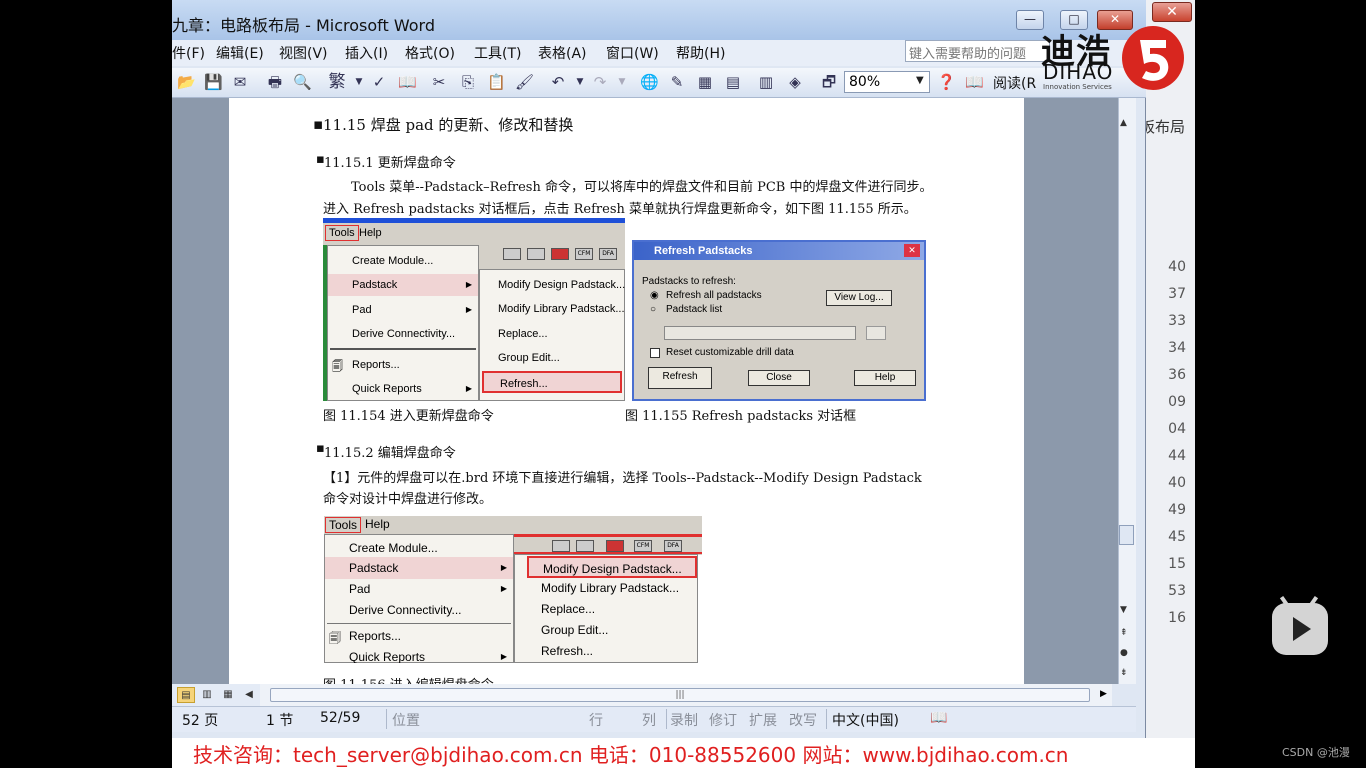 The image size is (1366, 768). I want to click on scroll-up-icon: ▲, so click(1123, 123).